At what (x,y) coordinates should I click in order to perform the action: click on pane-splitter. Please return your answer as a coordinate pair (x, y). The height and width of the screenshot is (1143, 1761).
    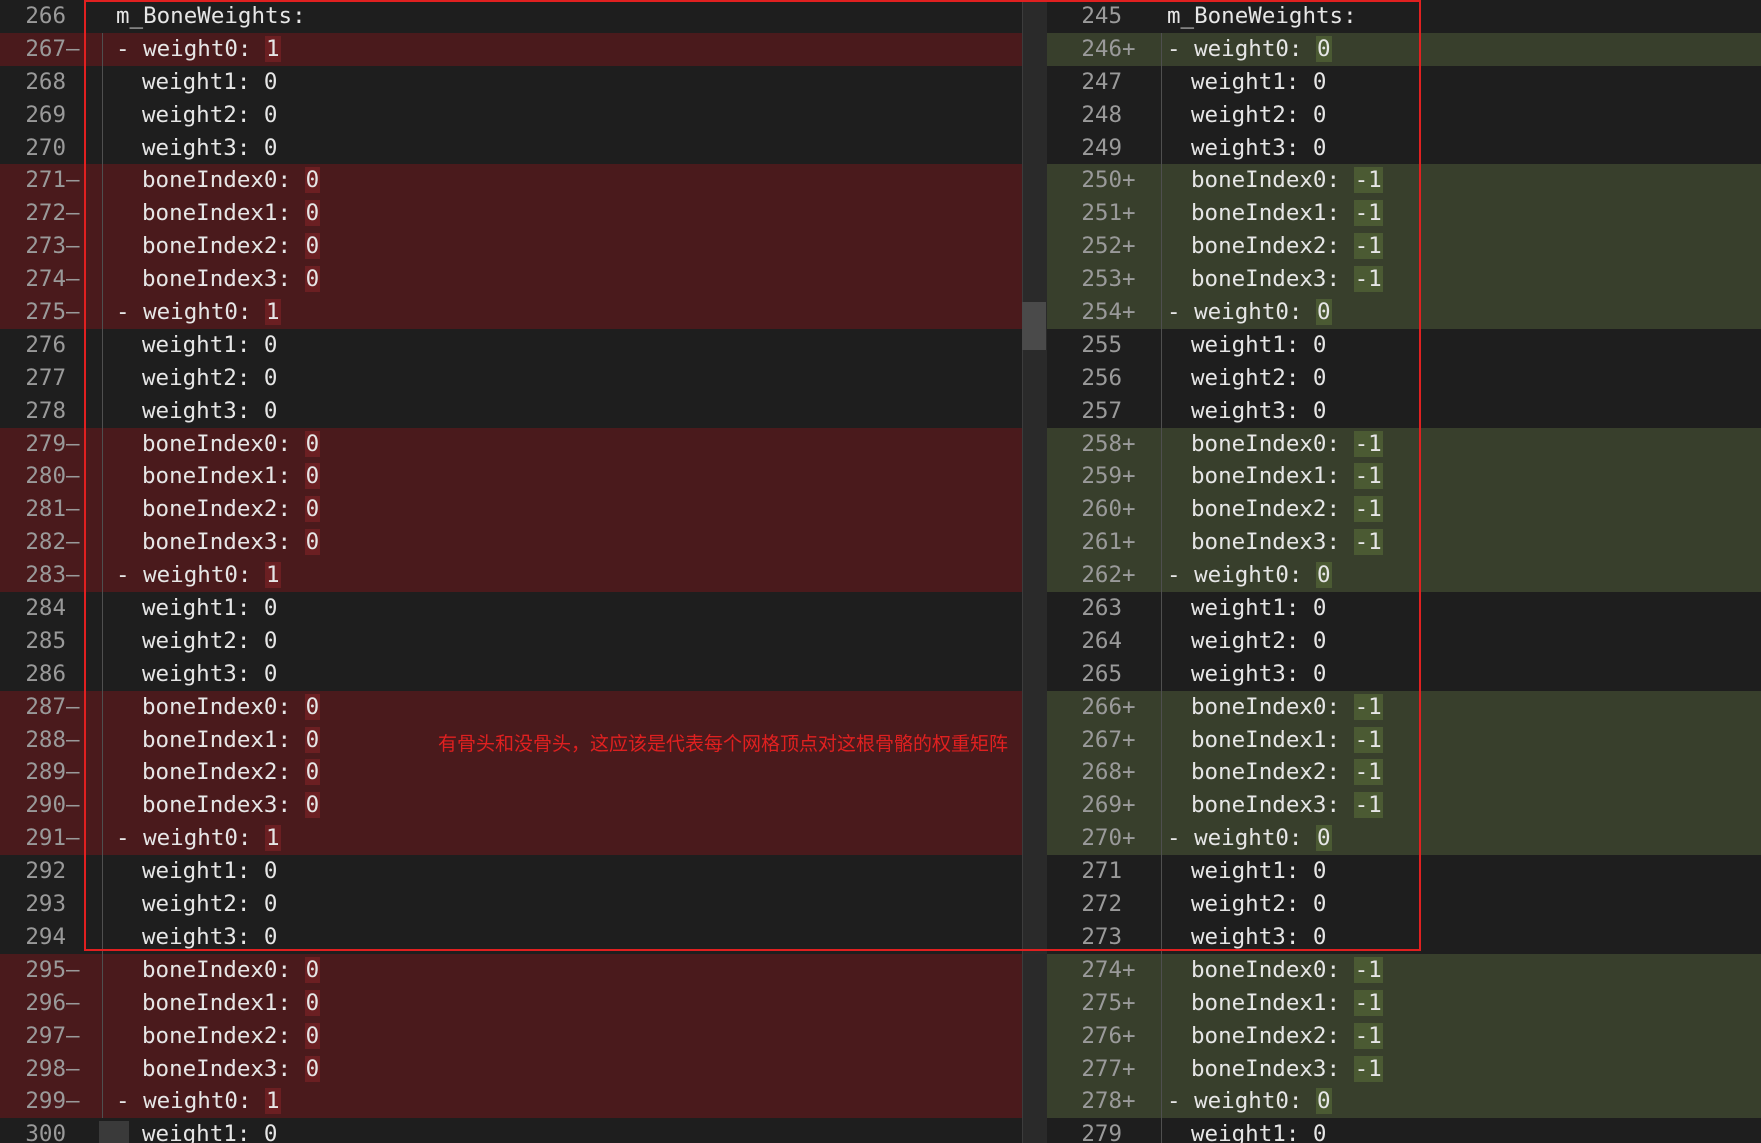
    Looking at the image, I should click on (1034, 571).